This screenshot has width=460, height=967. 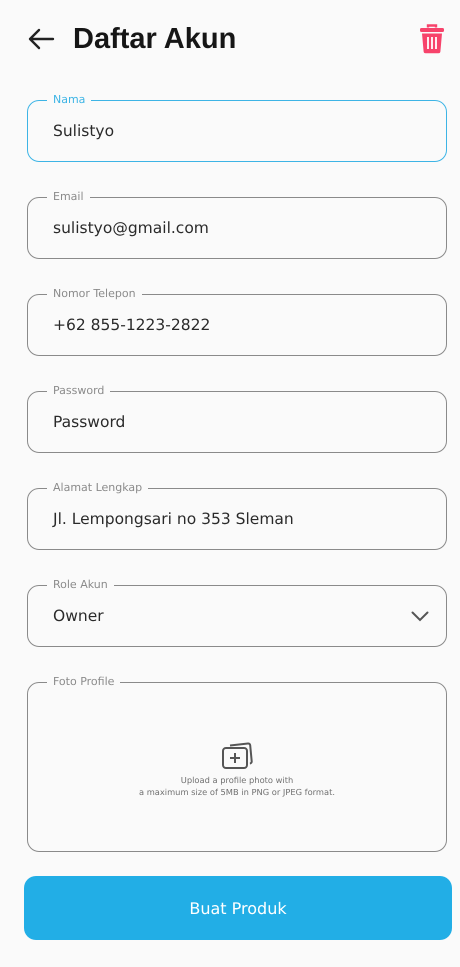 I want to click on back-arrow-icon, so click(x=41, y=39).